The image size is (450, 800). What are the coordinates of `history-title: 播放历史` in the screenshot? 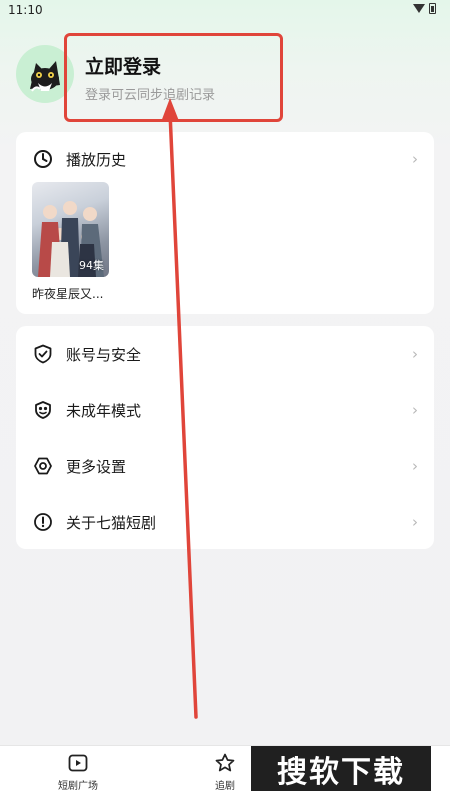 It's located at (96, 159).